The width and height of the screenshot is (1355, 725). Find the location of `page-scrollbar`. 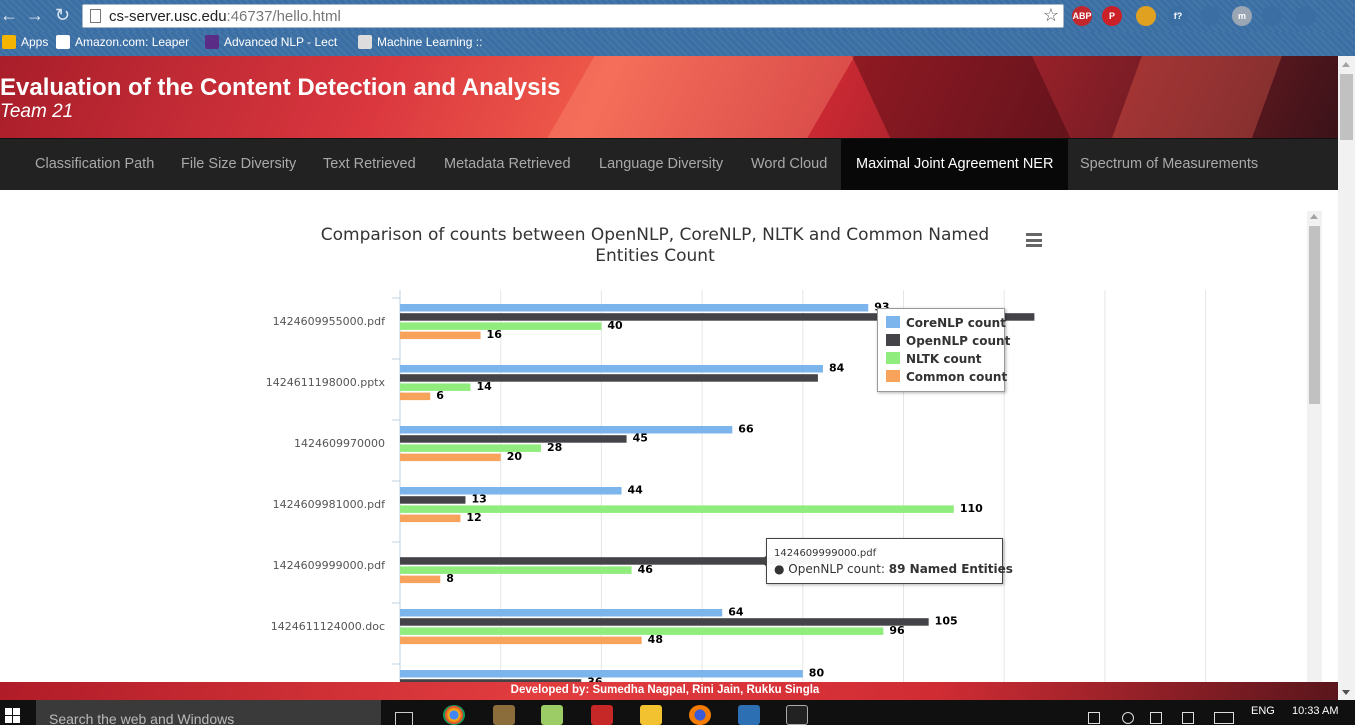

page-scrollbar is located at coordinates (1346, 378).